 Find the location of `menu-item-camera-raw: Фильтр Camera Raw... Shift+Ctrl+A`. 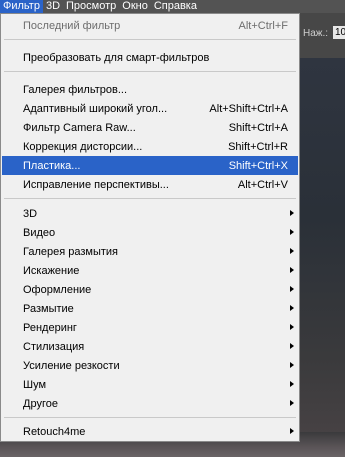

menu-item-camera-raw: Фильтр Camera Raw... Shift+Ctrl+A is located at coordinates (150, 127).